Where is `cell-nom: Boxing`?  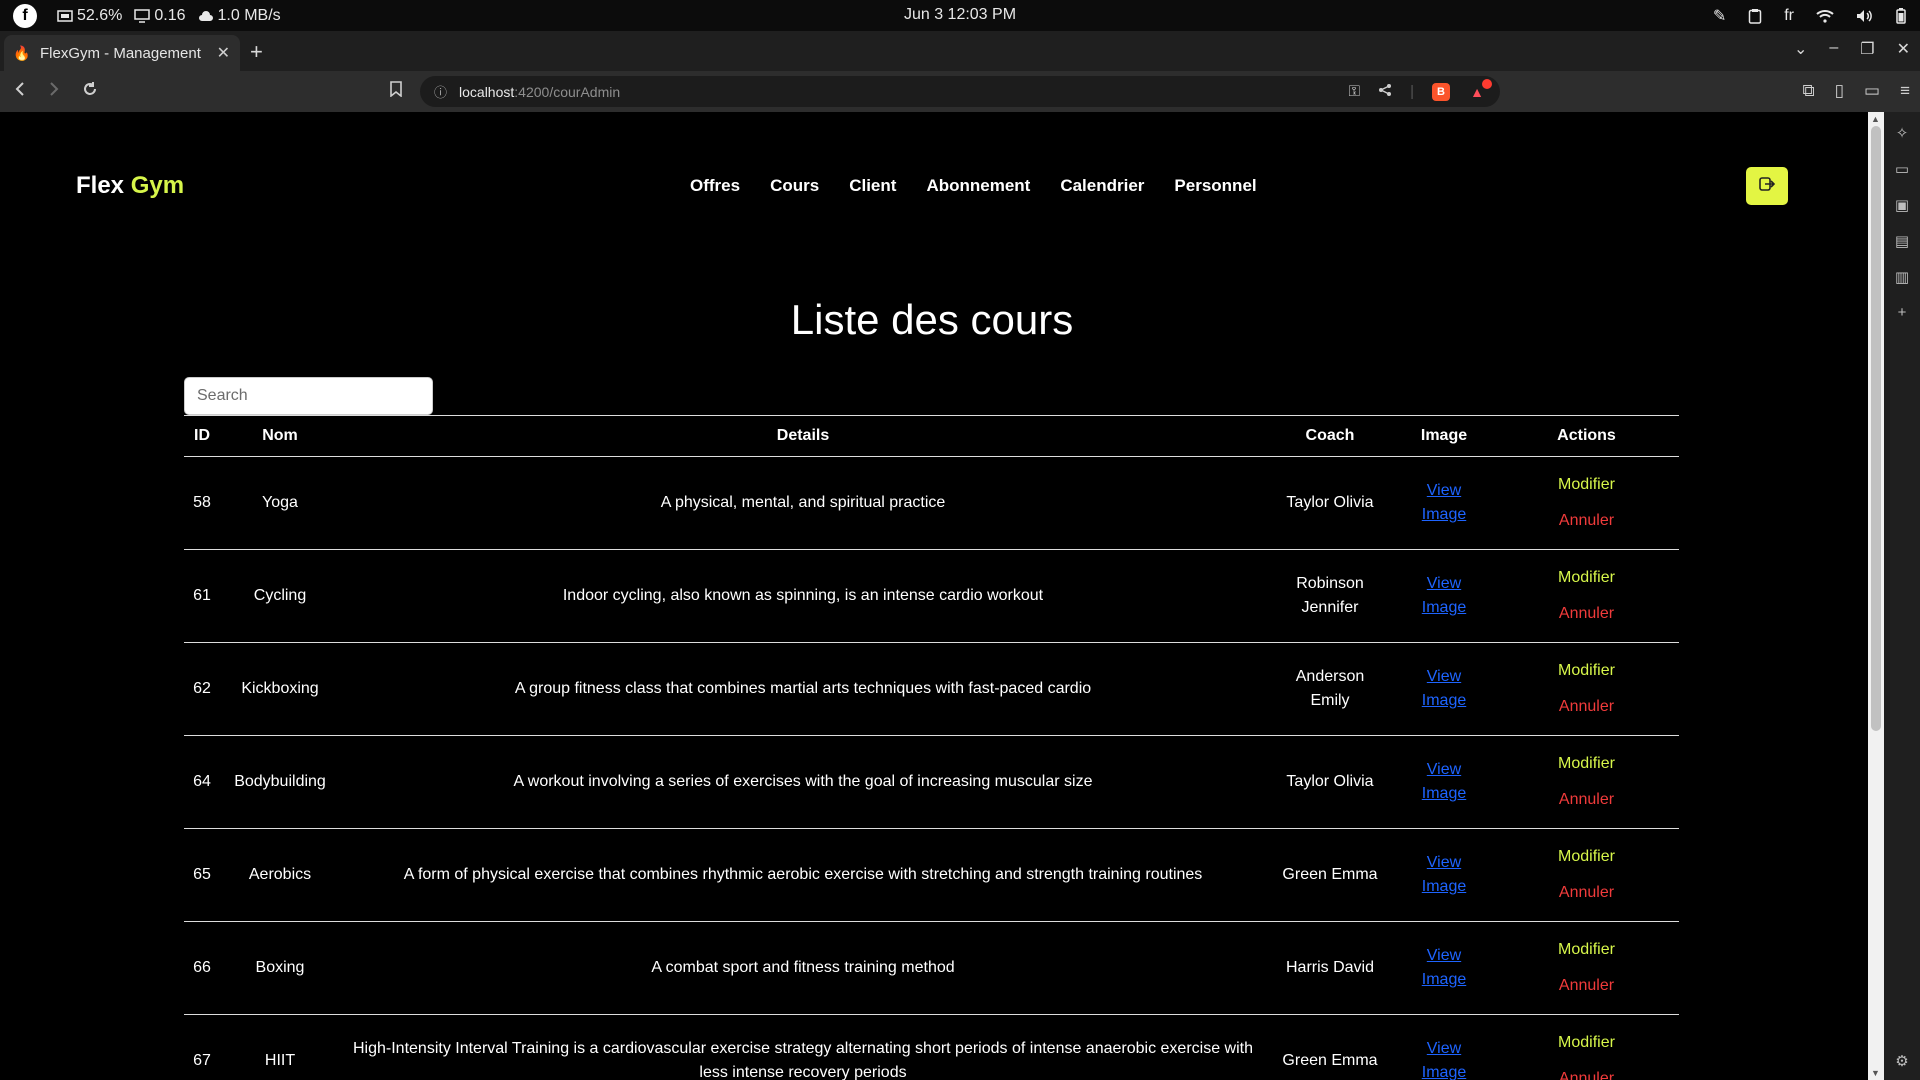 cell-nom: Boxing is located at coordinates (280, 968).